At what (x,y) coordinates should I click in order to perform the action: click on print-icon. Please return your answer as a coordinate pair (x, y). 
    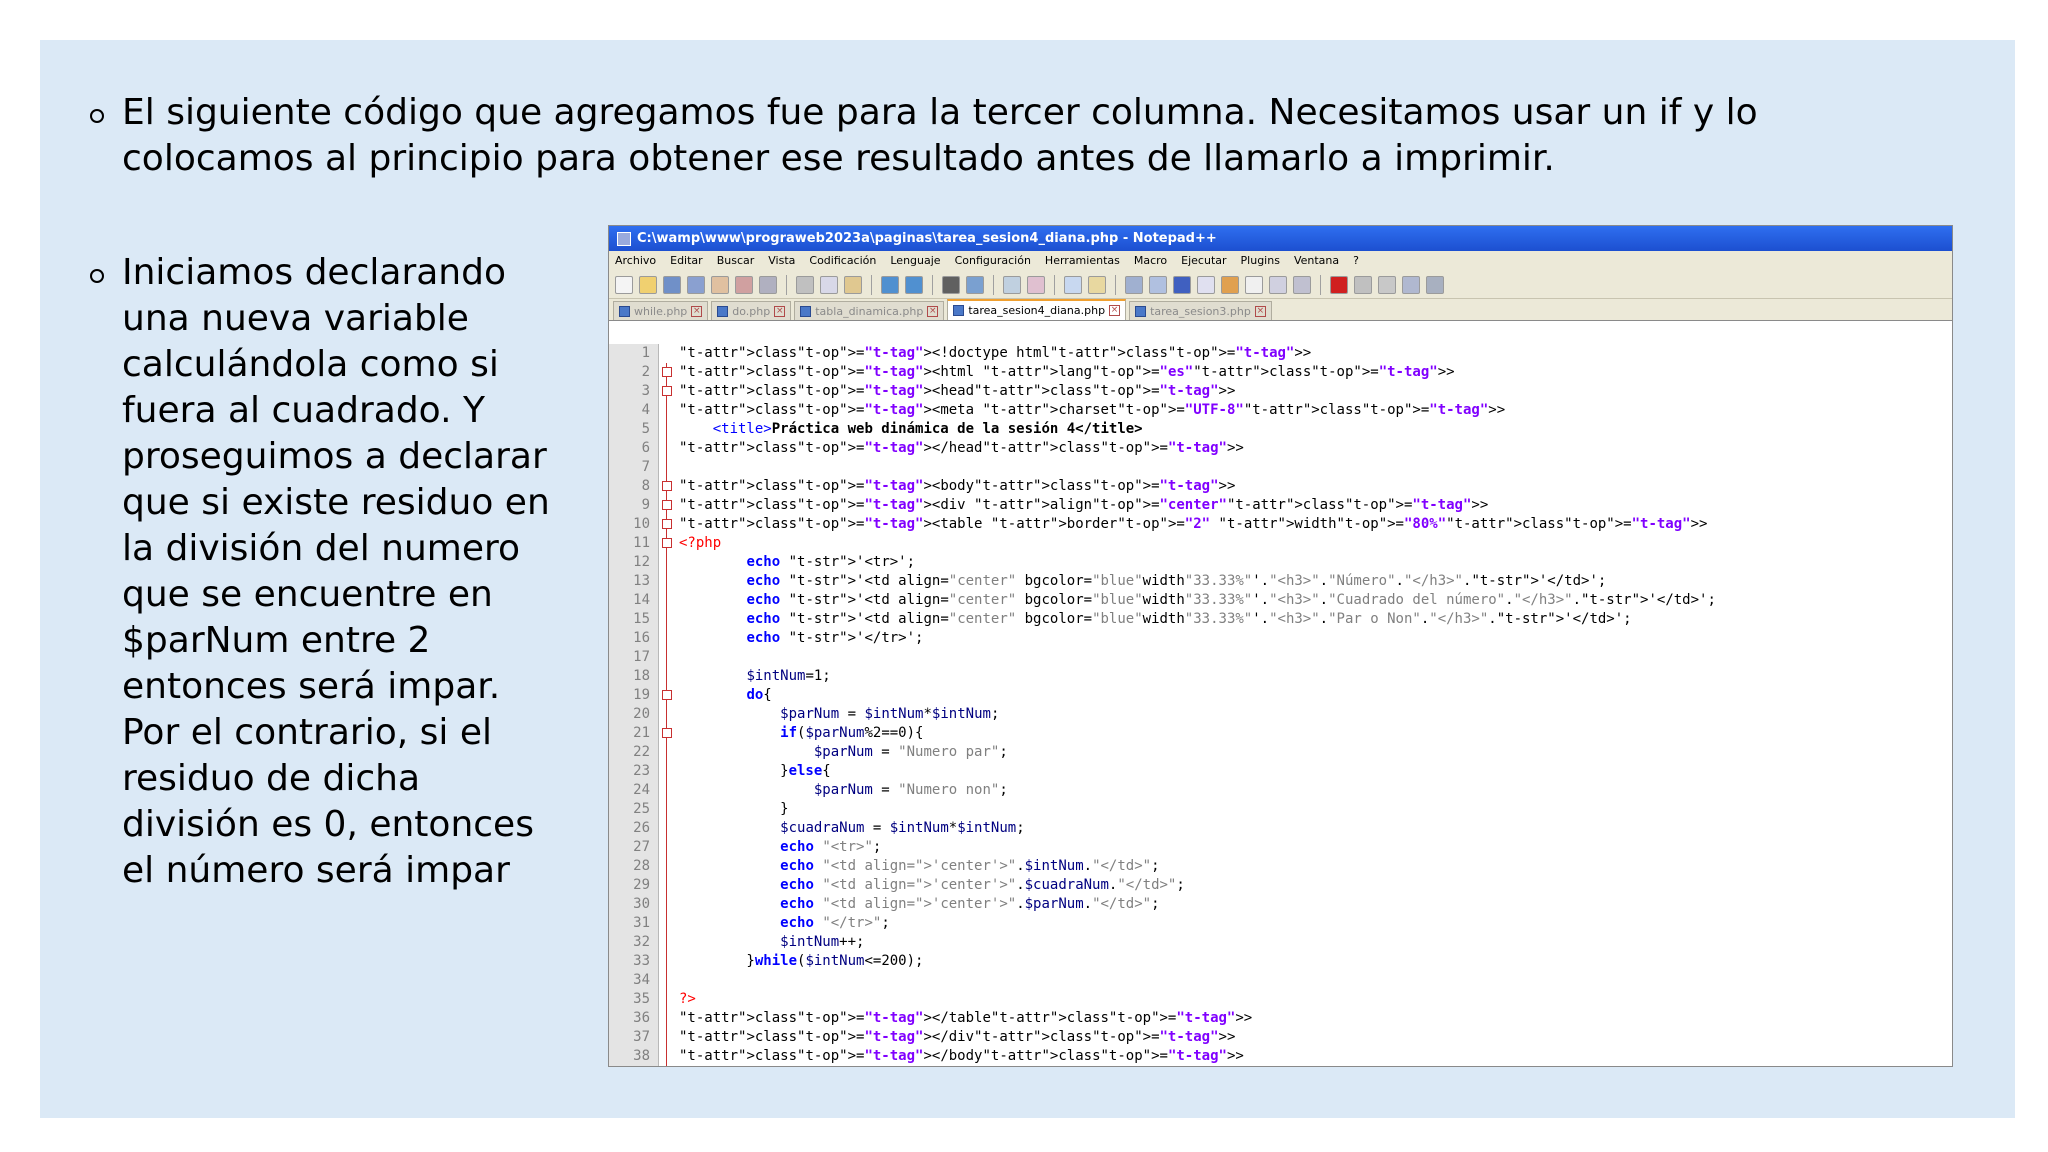
    Looking at the image, I should click on (768, 284).